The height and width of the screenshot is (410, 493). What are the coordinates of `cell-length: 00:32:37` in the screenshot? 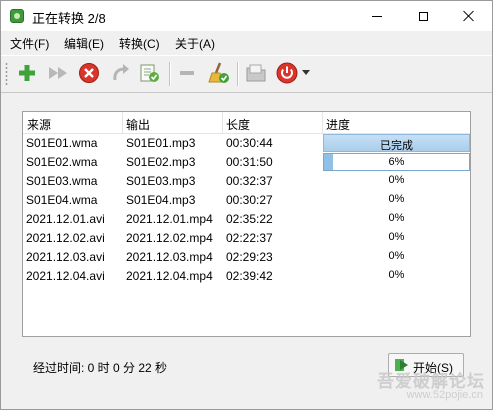 It's located at (249, 181).